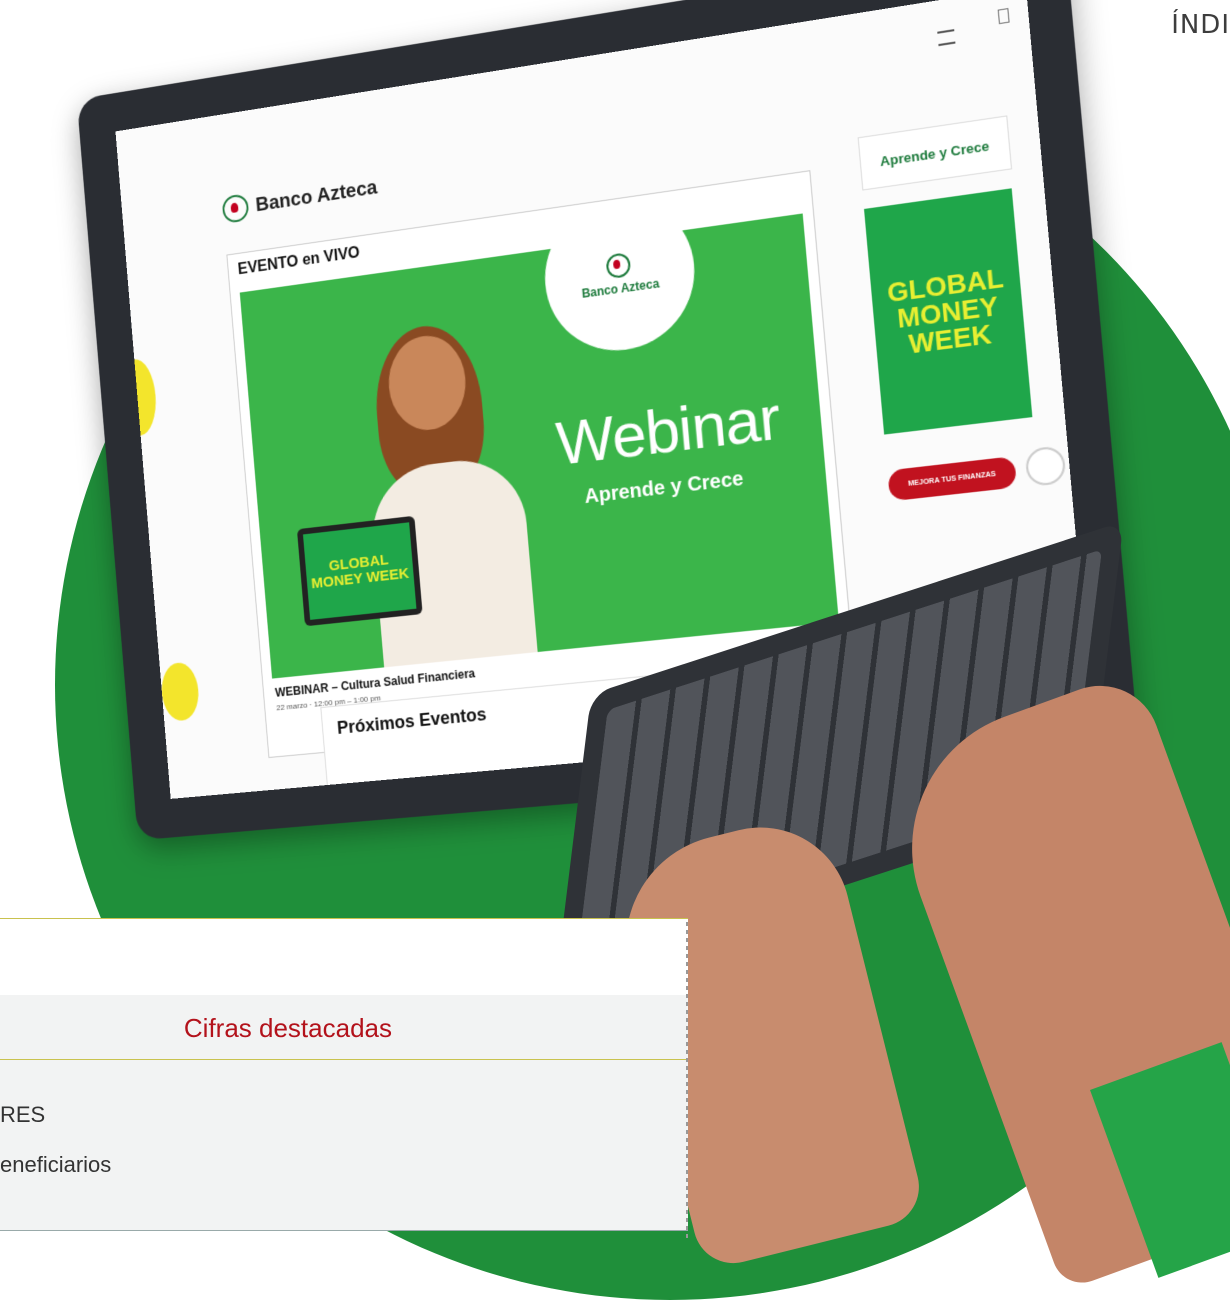 This screenshot has height=1300, width=1230. I want to click on menu-icon, so click(946, 38).